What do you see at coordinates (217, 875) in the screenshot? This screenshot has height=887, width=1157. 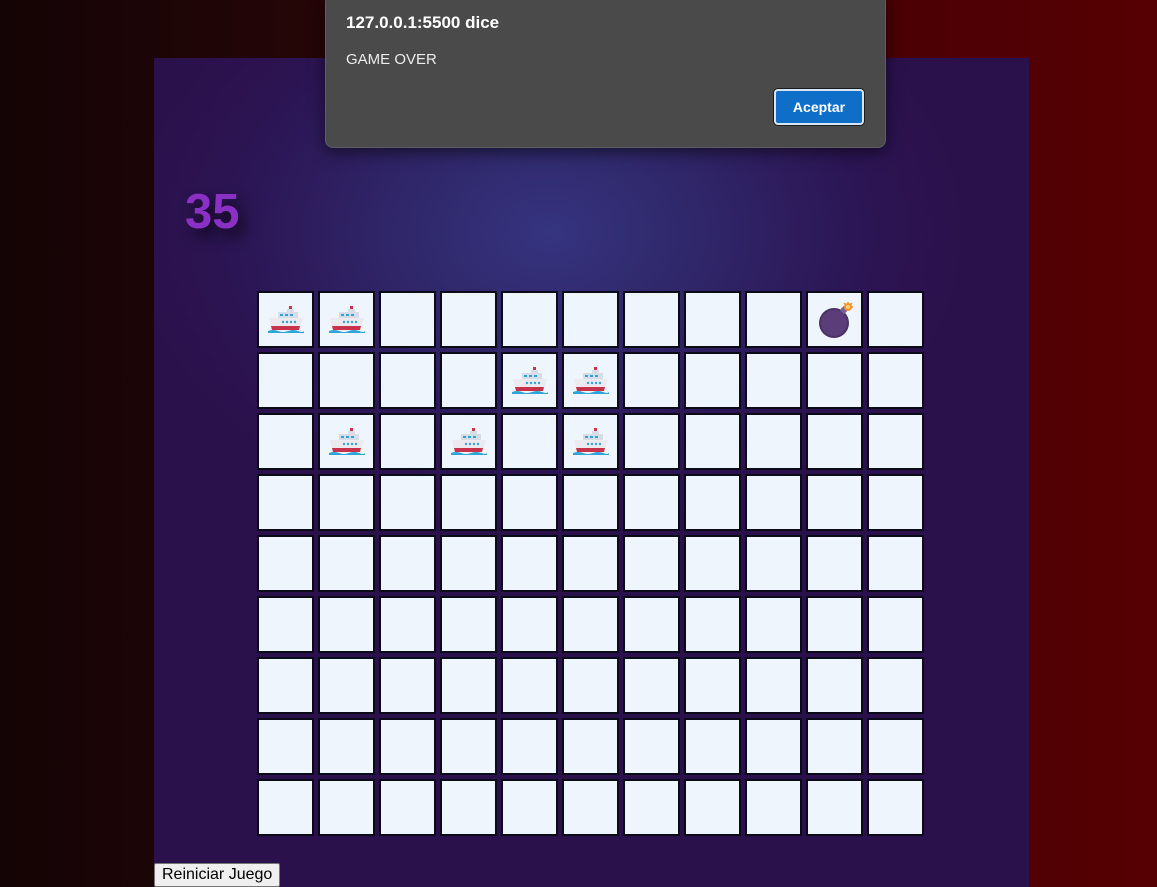 I see `restart-game-button: Reiniciar Juego` at bounding box center [217, 875].